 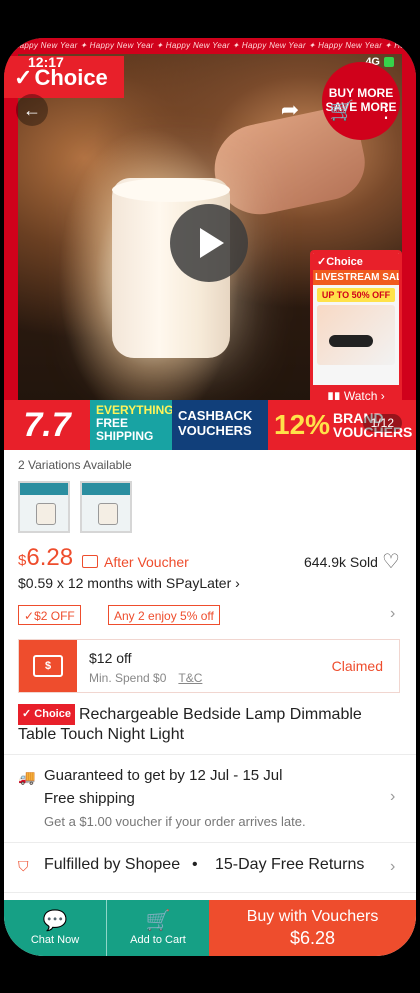 I want to click on discount-chip: ✓$2 OFF, so click(x=49, y=615).